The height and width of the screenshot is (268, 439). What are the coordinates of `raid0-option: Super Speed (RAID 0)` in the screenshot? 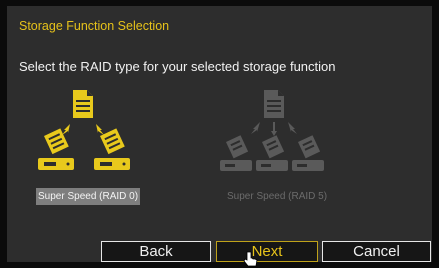 It's located at (84, 148).